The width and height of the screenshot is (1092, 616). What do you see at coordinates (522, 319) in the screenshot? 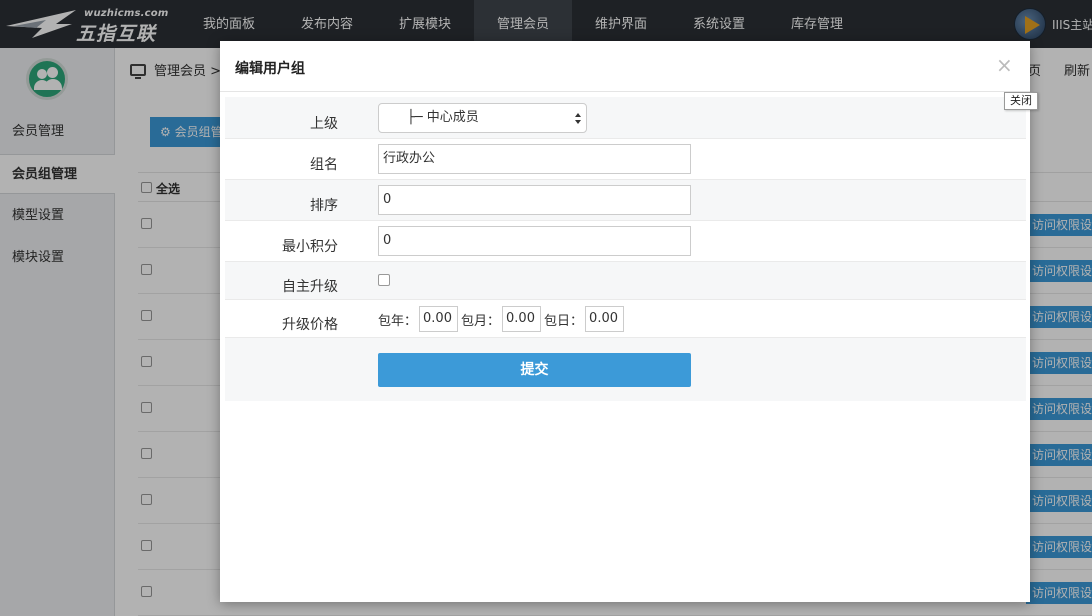
I see `per-month-input: 0.00` at bounding box center [522, 319].